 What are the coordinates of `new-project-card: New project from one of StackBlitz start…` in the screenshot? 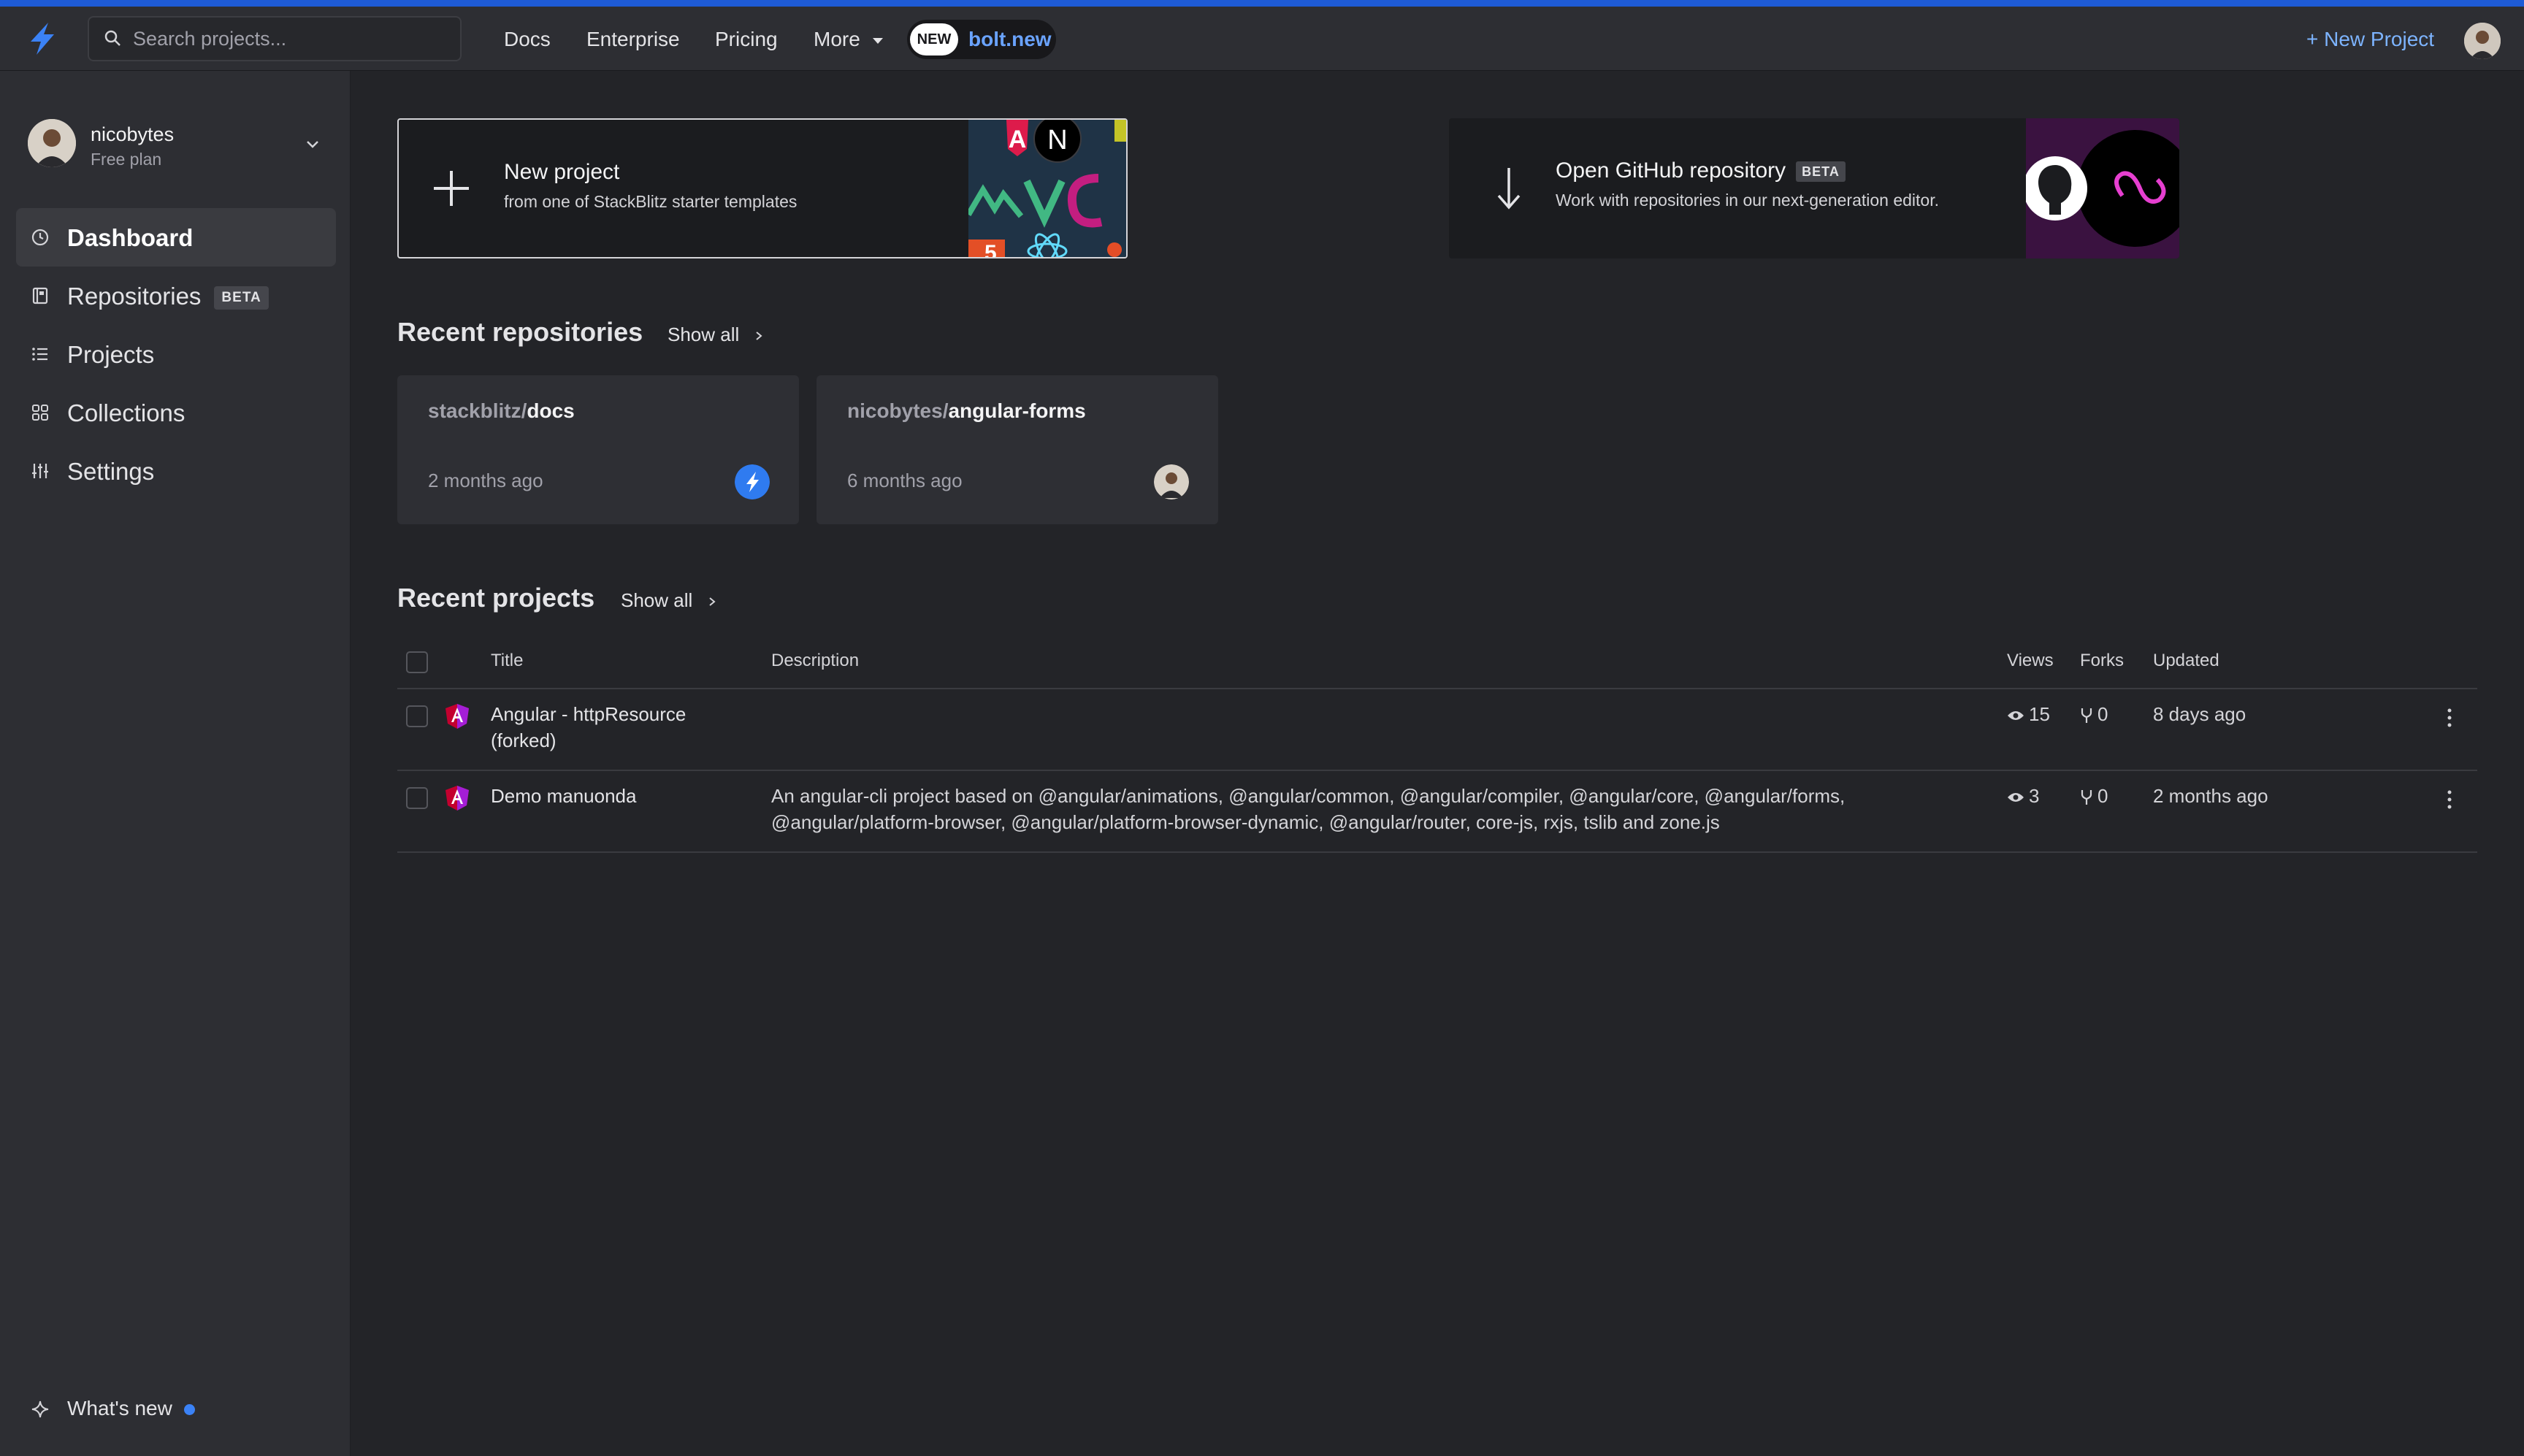 It's located at (762, 188).